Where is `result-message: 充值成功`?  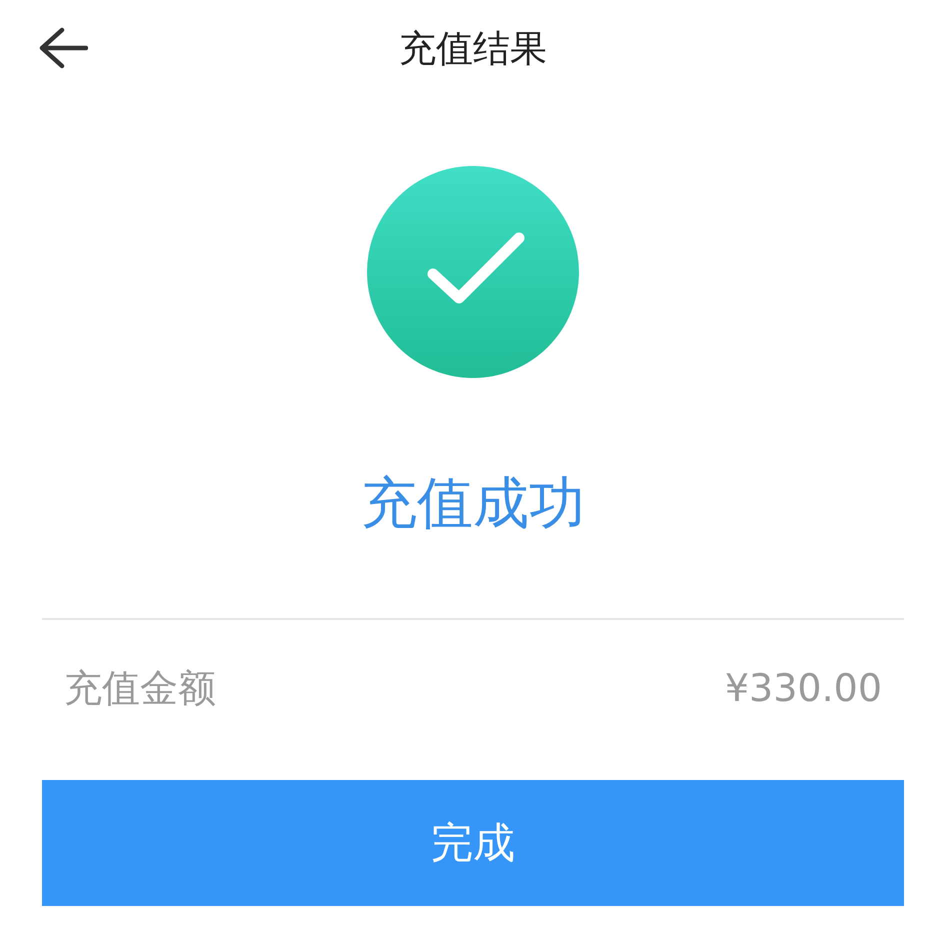 result-message: 充值成功 is located at coordinates (473, 504).